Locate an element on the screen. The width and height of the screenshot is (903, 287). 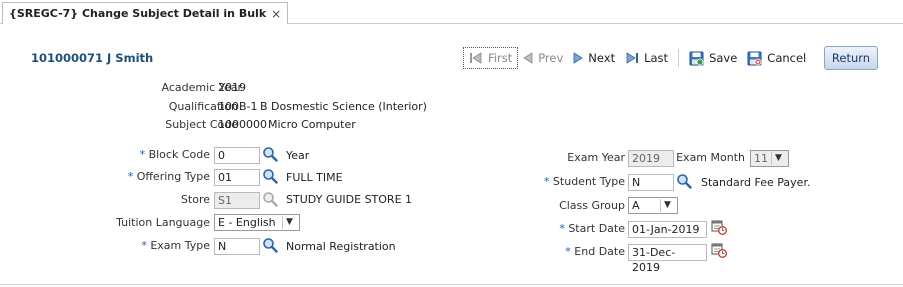
offering-type-label-text: Offering Type is located at coordinates (173, 176).